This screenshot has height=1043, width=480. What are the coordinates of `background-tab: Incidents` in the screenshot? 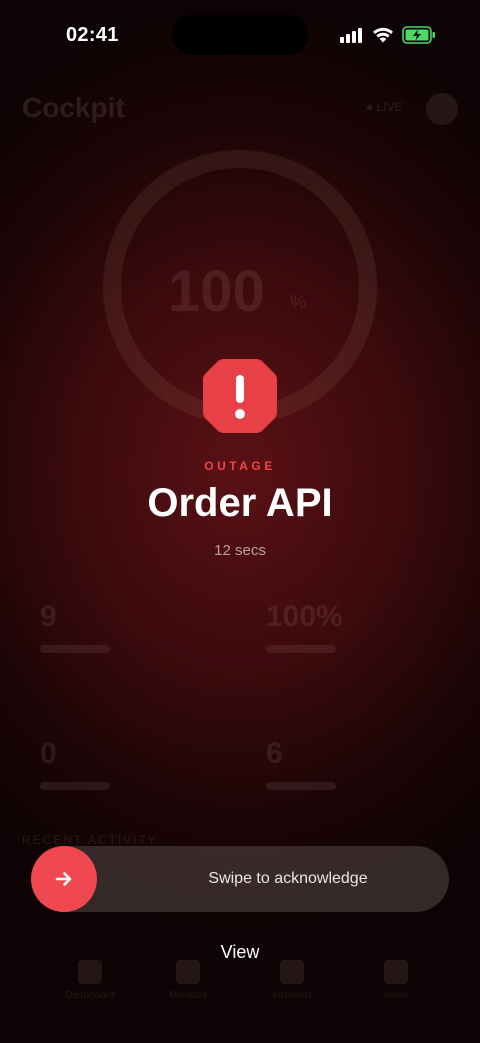 It's located at (292, 980).